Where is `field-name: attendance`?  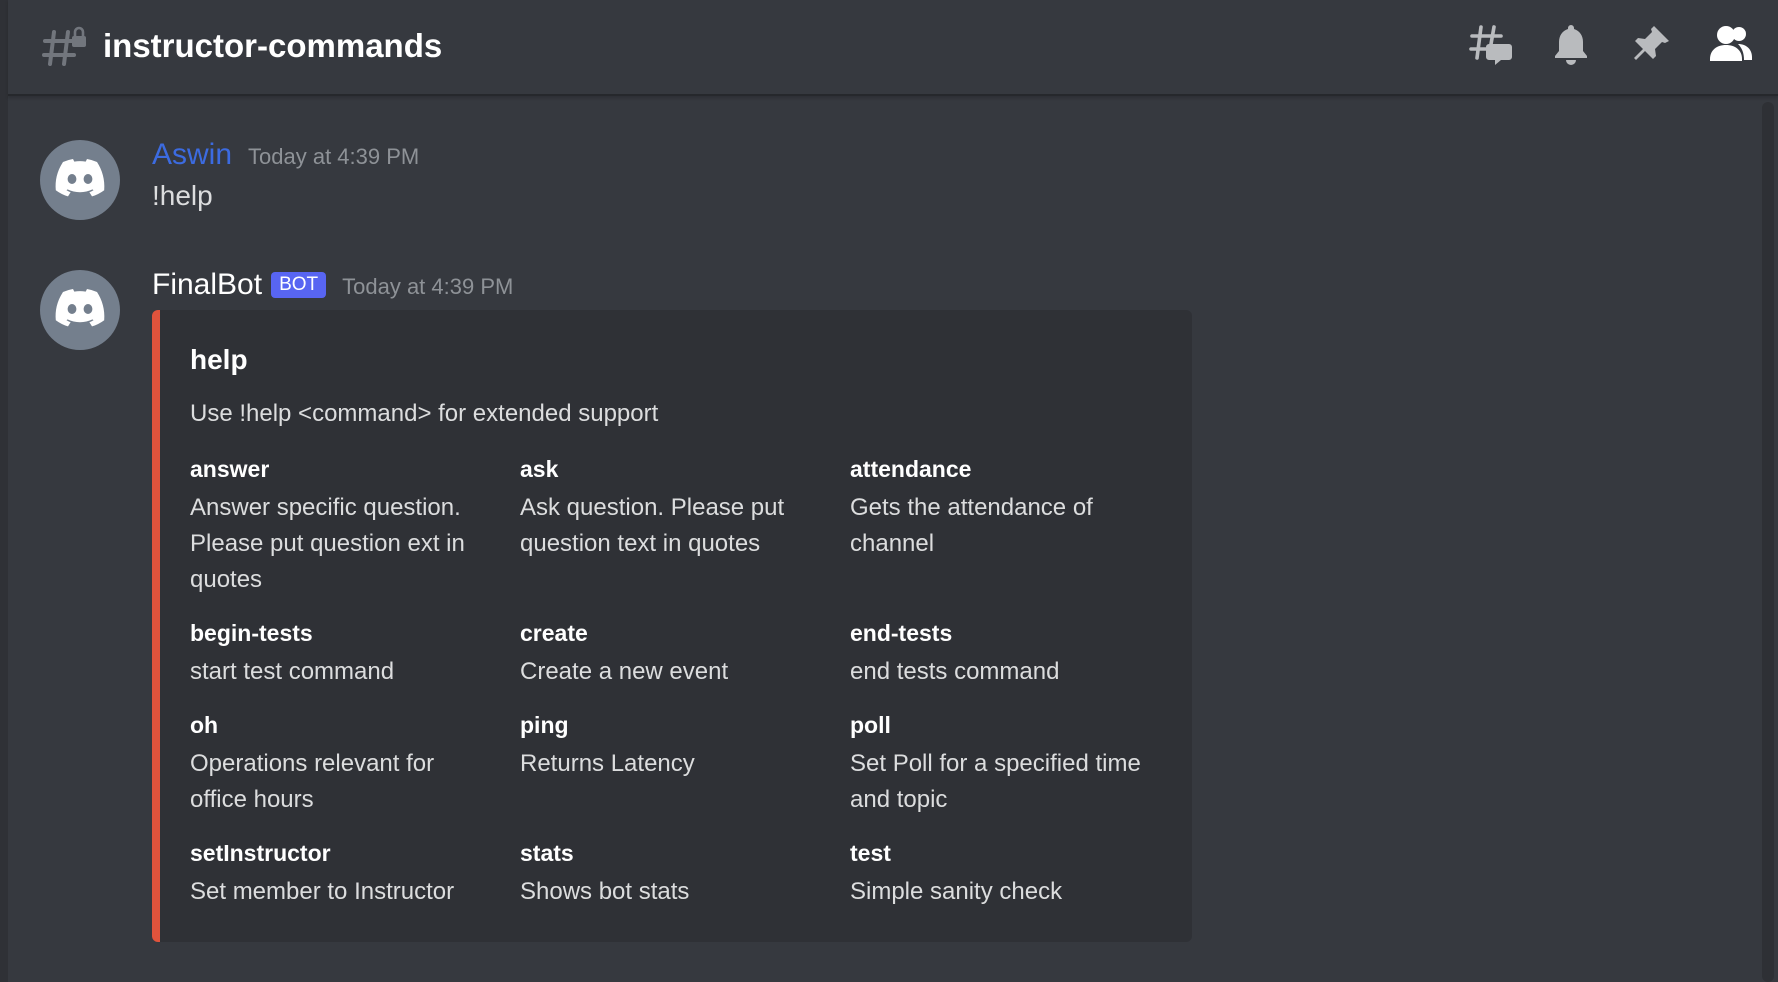 field-name: attendance is located at coordinates (911, 469).